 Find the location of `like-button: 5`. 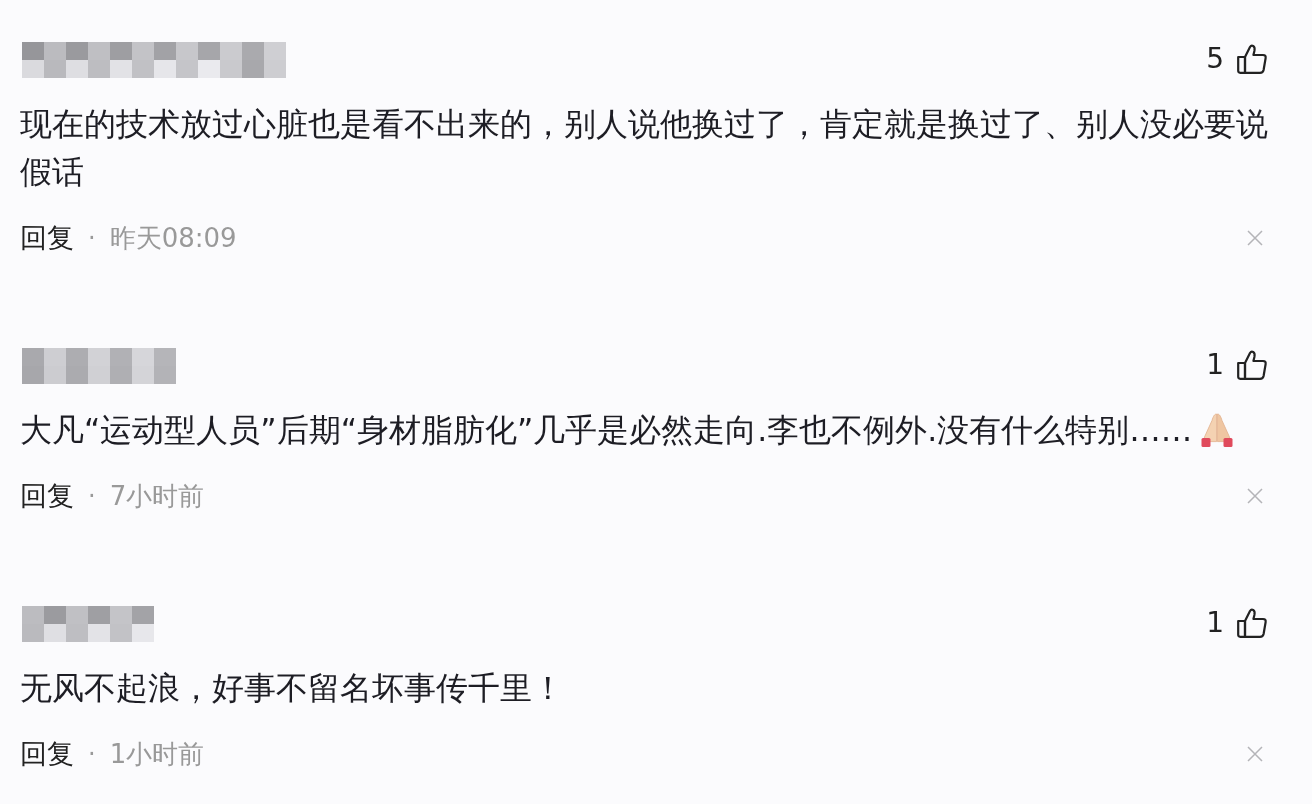

like-button: 5 is located at coordinates (1237, 58).